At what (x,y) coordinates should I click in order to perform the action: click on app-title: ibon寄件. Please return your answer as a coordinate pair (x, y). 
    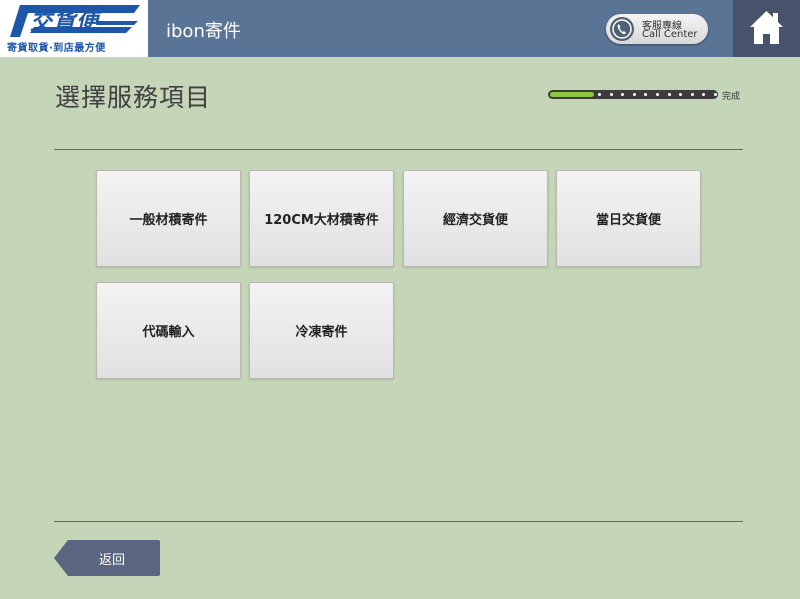
    Looking at the image, I should click on (203, 31).